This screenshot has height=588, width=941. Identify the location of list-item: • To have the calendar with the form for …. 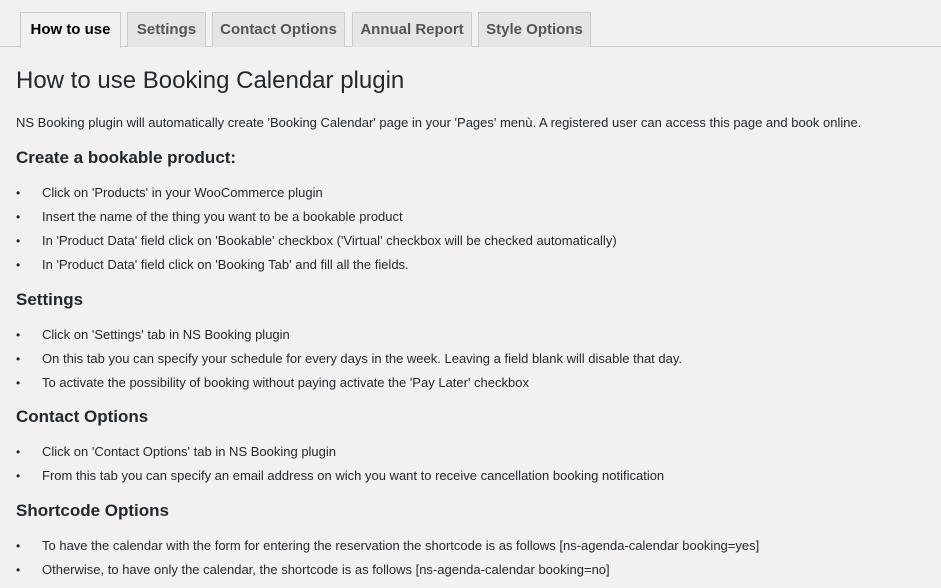
(387, 546).